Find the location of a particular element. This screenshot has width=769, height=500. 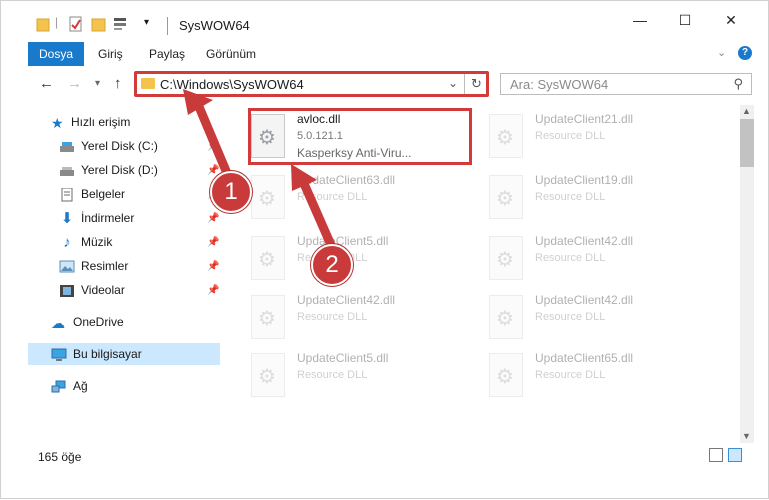

scrollbar-thumb is located at coordinates (747, 143).